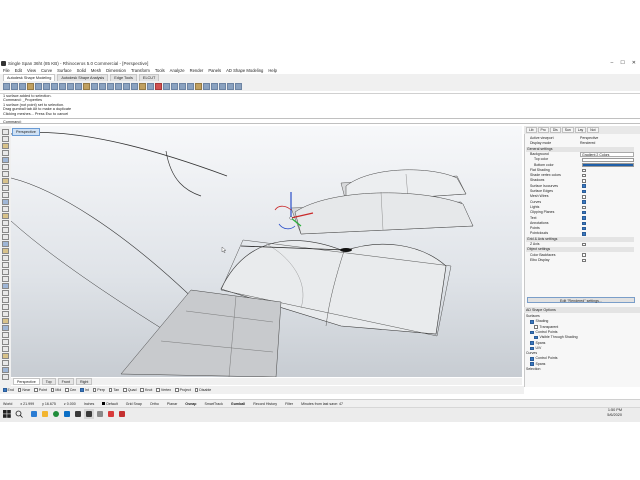 The height and width of the screenshot is (480, 640). What do you see at coordinates (18, 70) in the screenshot?
I see `menu-edit: Edit` at bounding box center [18, 70].